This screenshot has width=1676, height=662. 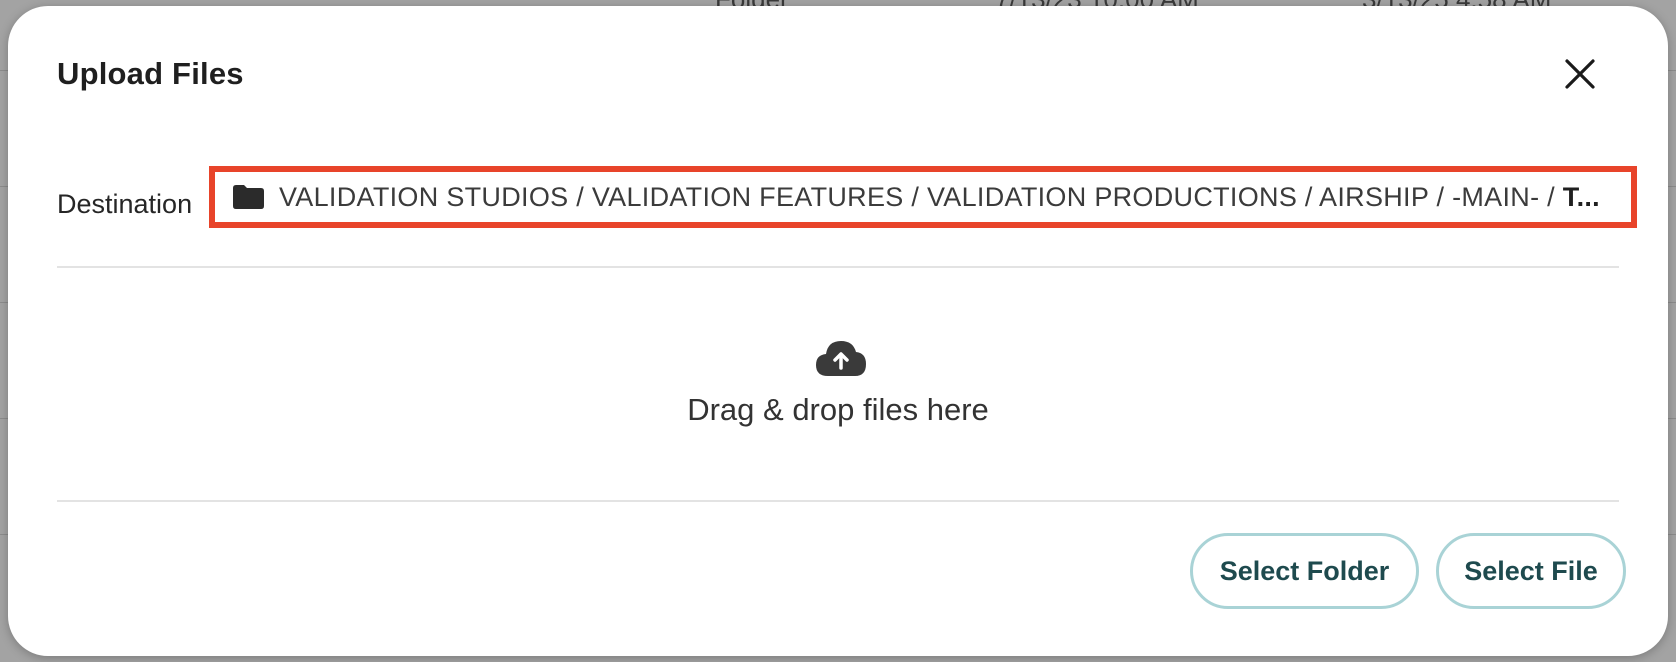 I want to click on drop-zone-text: Drag & drop files here, so click(x=838, y=409).